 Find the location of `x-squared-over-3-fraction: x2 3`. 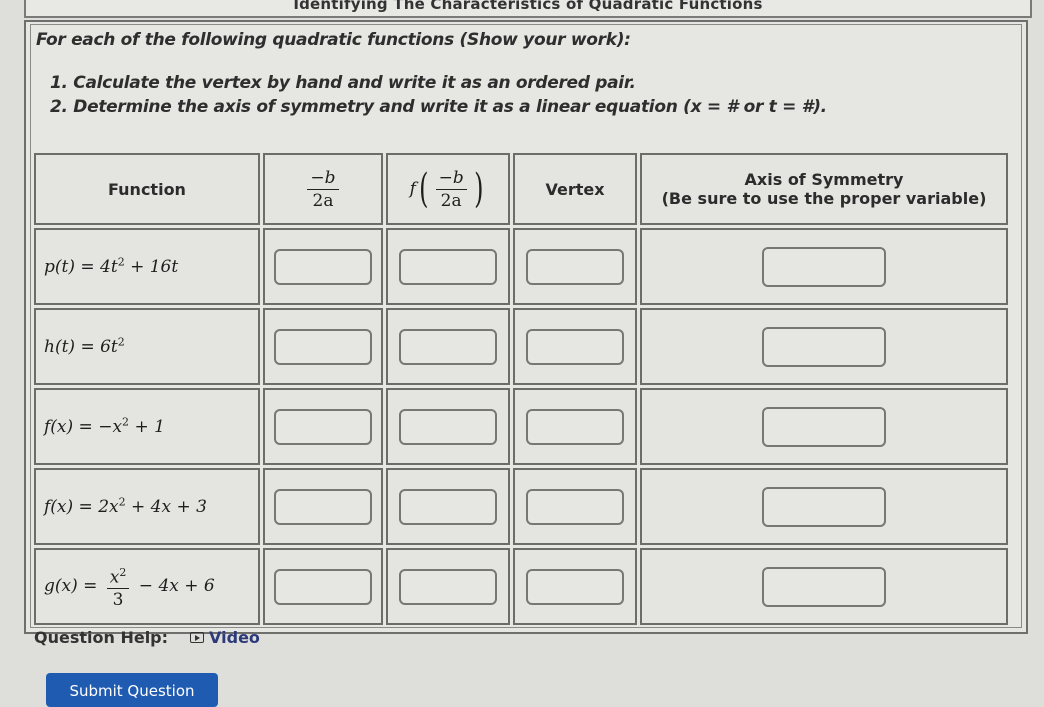

x-squared-over-3-fraction: x2 3 is located at coordinates (118, 587).